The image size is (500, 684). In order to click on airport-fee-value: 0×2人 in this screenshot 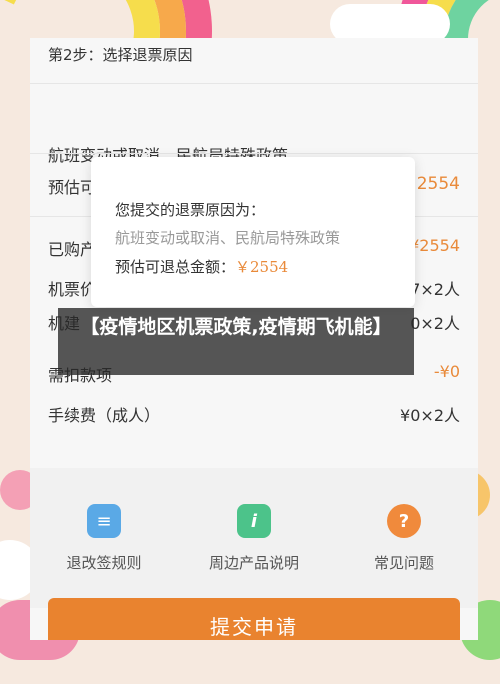, I will do `click(435, 323)`.